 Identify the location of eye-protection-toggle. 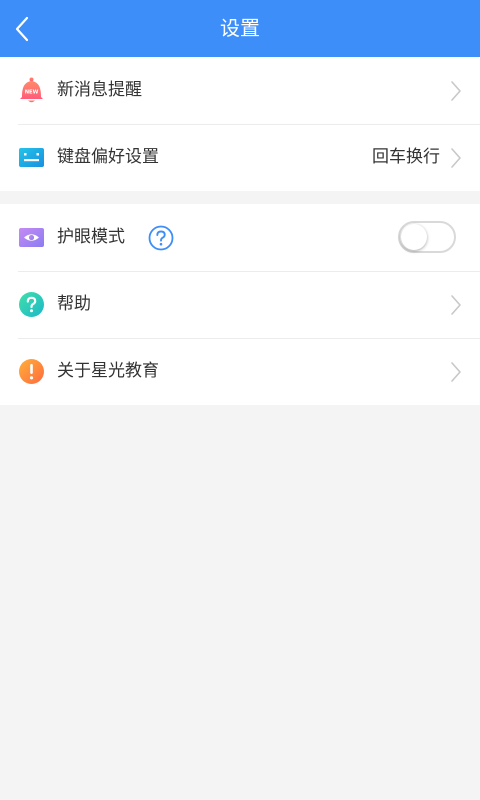
(427, 237).